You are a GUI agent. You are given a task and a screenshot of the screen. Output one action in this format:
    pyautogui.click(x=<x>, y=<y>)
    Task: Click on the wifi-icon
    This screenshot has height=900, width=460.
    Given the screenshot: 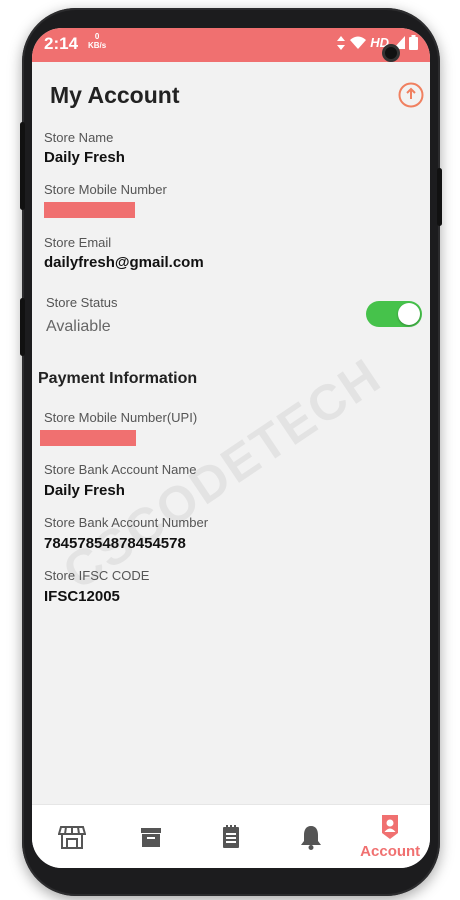 What is the action you would take?
    pyautogui.click(x=358, y=42)
    